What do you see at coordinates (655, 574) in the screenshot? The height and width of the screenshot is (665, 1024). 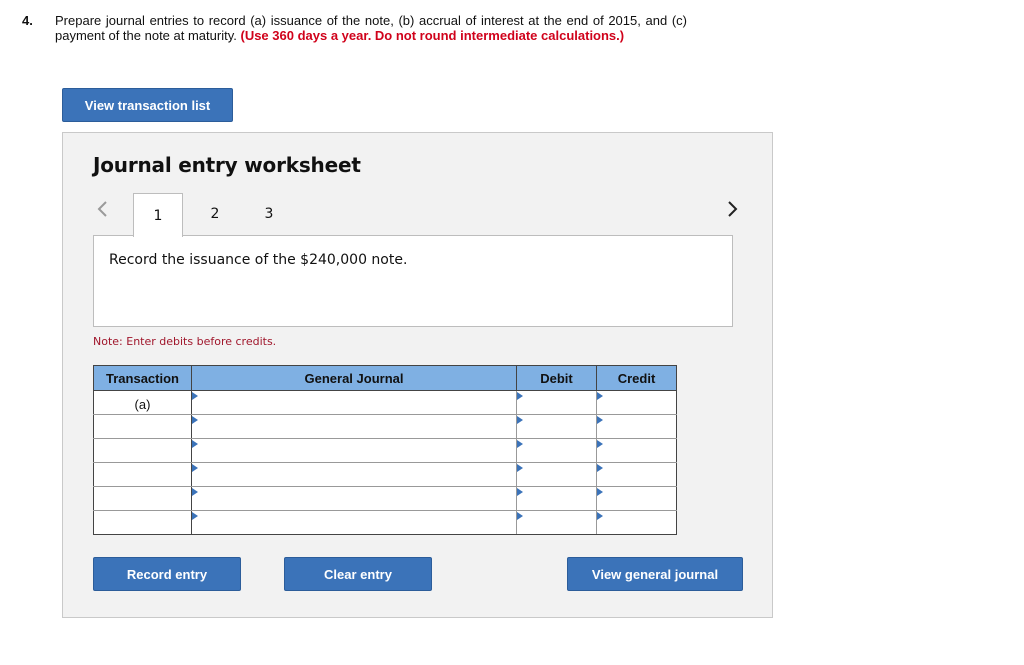 I see `view-general-journal-button: View general journal` at bounding box center [655, 574].